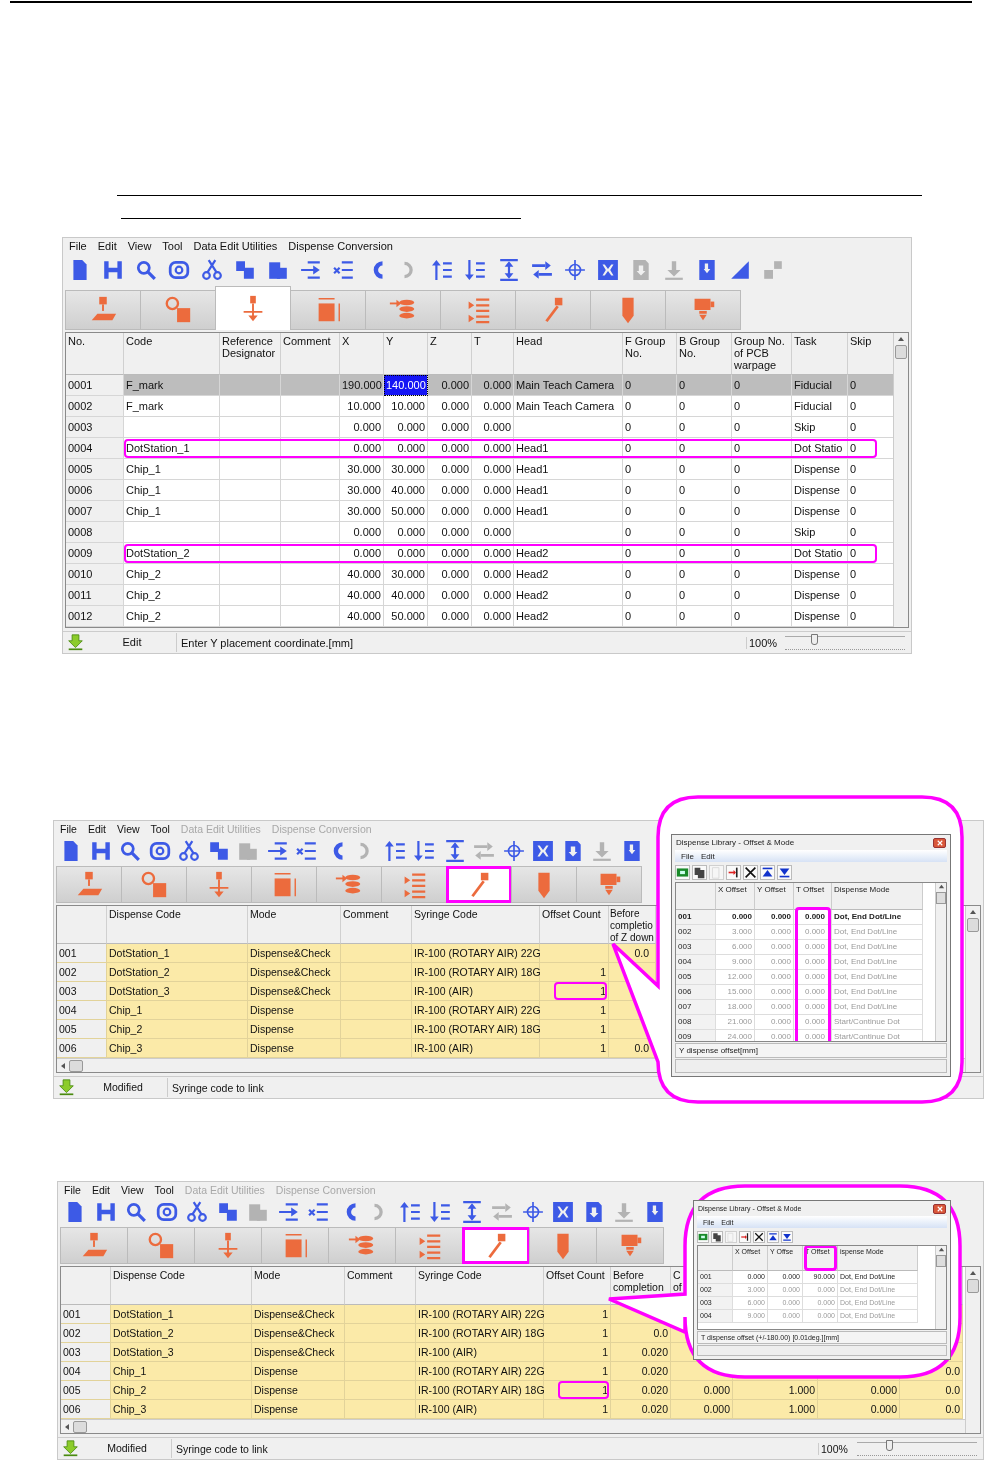  I want to click on swap-icon, so click(542, 270).